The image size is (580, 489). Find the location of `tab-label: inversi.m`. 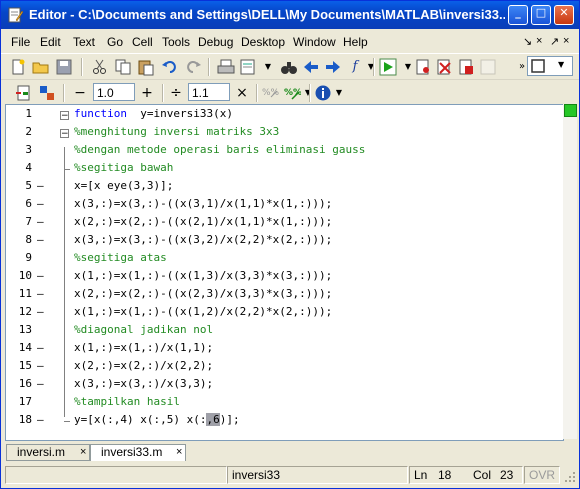

tab-label: inversi.m is located at coordinates (41, 452).